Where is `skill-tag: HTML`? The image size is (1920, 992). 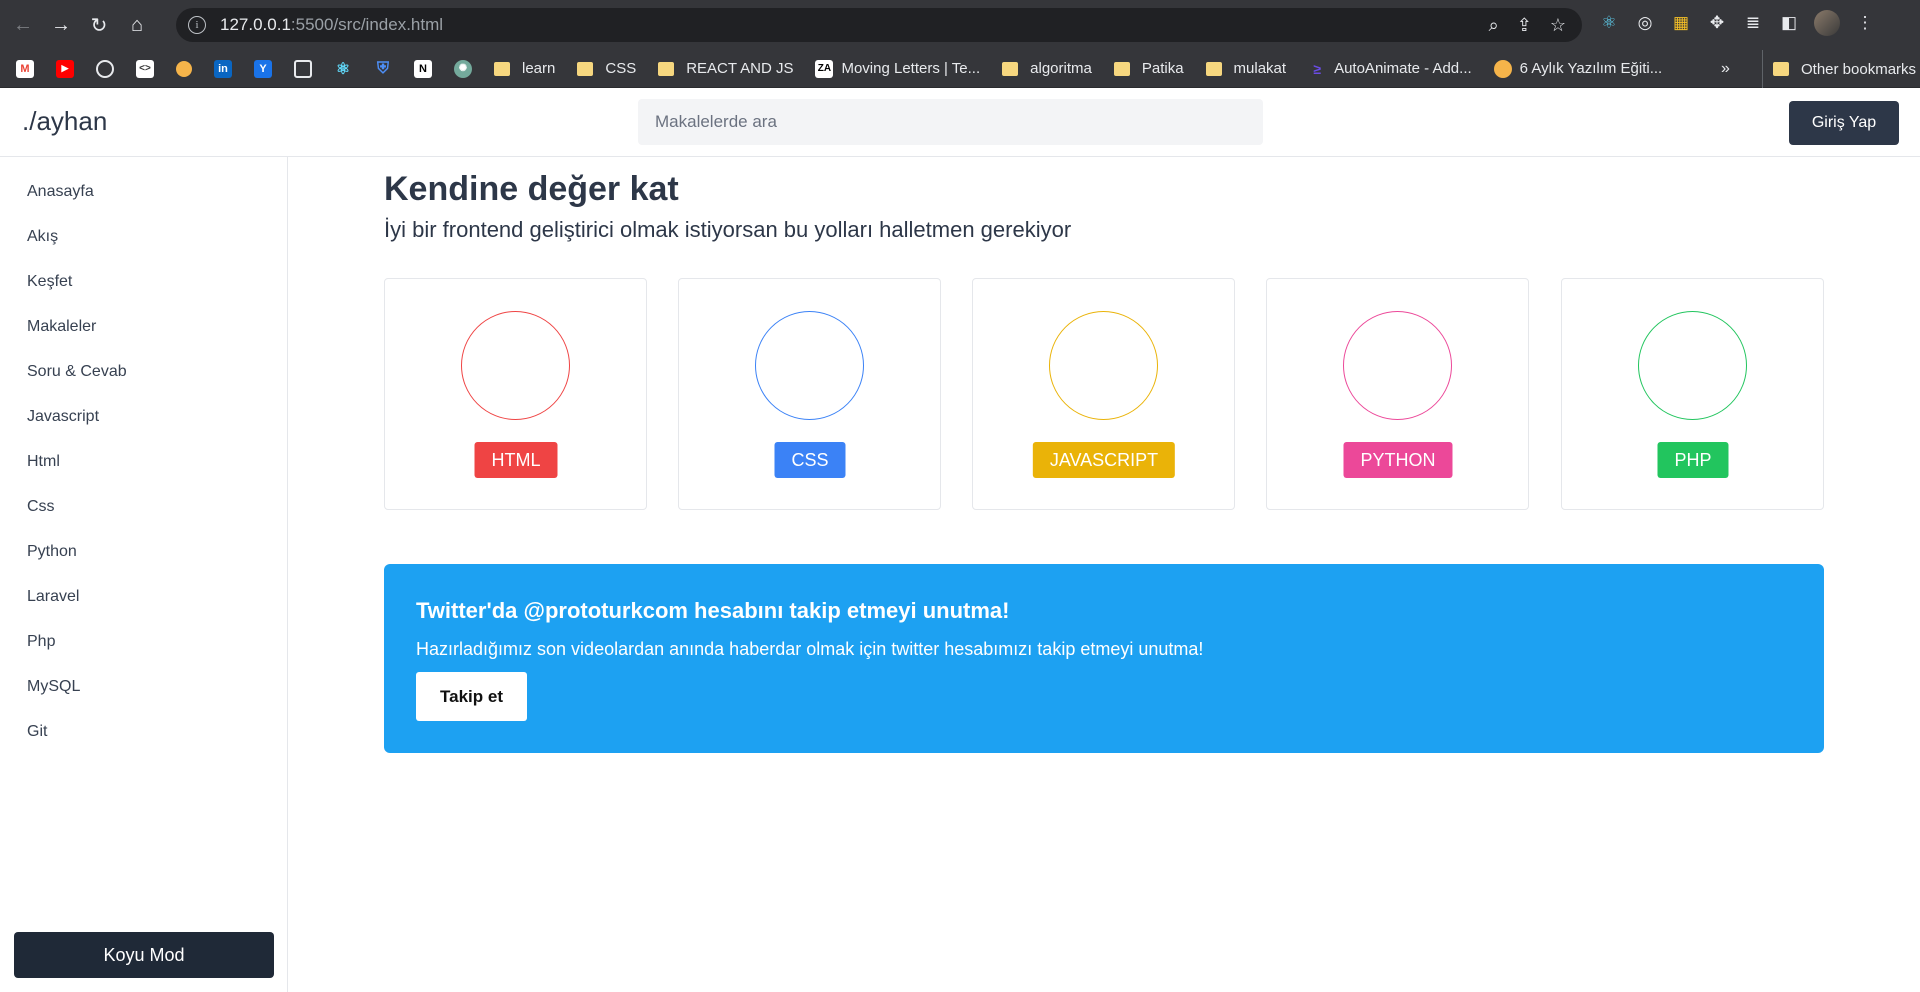 skill-tag: HTML is located at coordinates (516, 460).